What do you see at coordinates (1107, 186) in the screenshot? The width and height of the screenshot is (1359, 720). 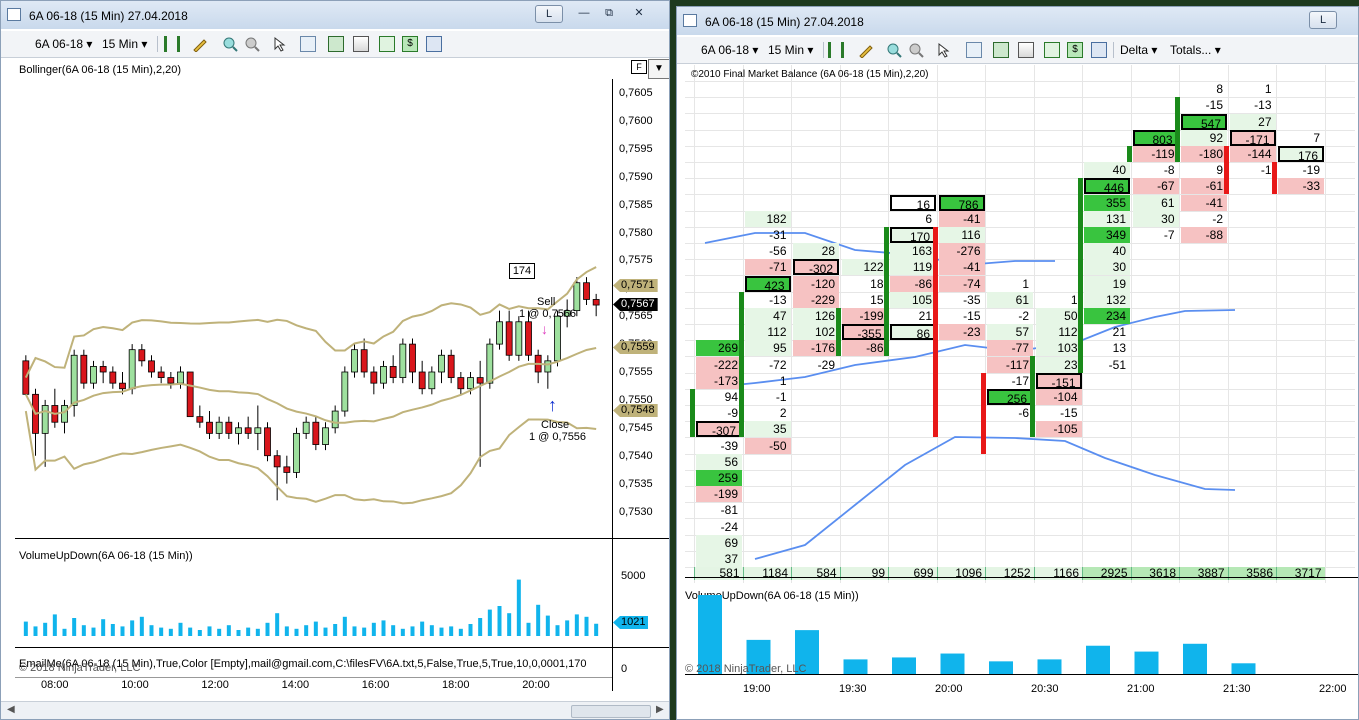 I see `footprint-cell: 446` at bounding box center [1107, 186].